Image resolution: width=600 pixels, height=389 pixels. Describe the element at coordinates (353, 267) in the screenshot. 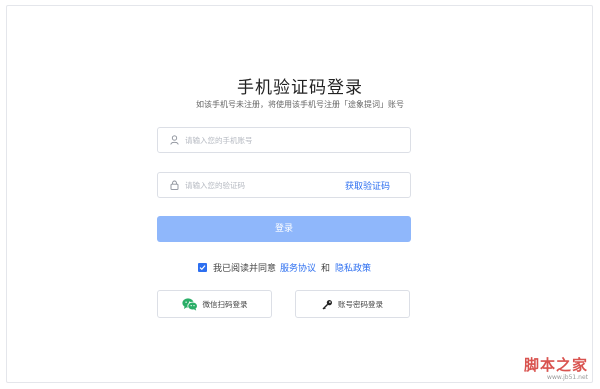

I see `privacy-link: 隐私政策` at that location.